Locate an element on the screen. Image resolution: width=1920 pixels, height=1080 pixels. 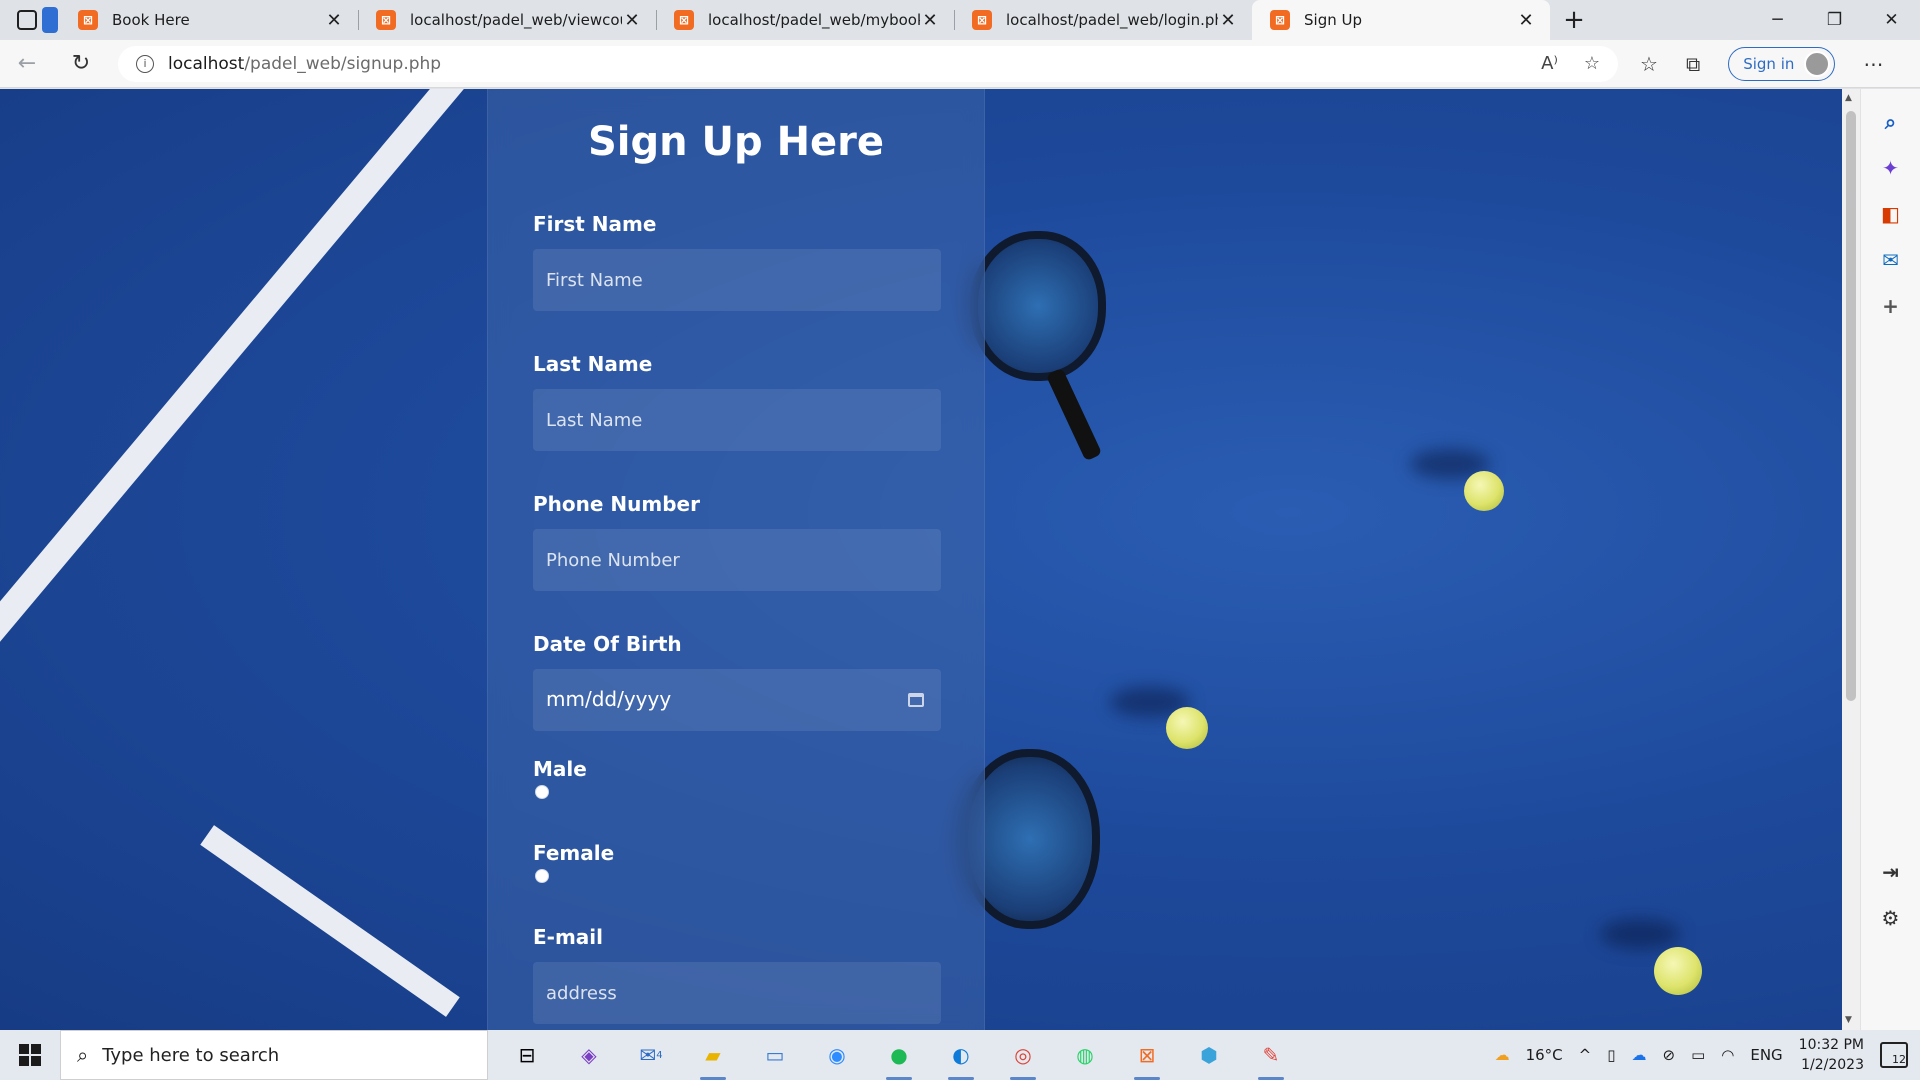
spotify-icon: ● is located at coordinates (899, 1058).